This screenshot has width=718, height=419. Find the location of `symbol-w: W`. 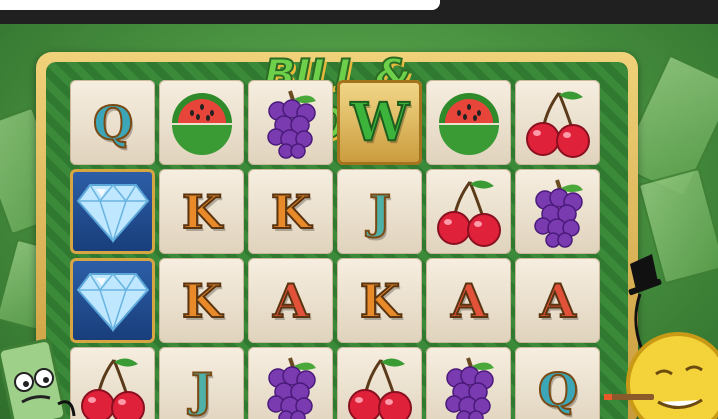

symbol-w: W is located at coordinates (379, 122).